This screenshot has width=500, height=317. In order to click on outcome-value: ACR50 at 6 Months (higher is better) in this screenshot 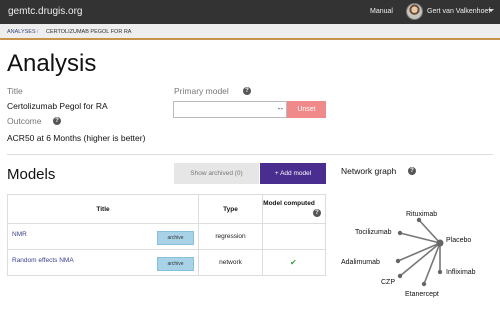, I will do `click(76, 138)`.